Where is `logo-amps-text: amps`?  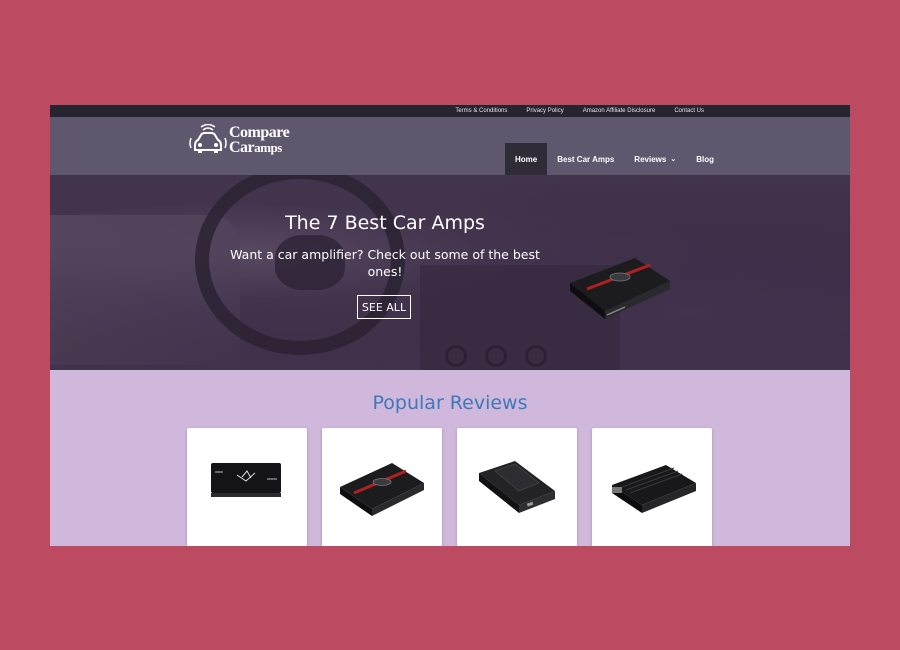 logo-amps-text: amps is located at coordinates (268, 147).